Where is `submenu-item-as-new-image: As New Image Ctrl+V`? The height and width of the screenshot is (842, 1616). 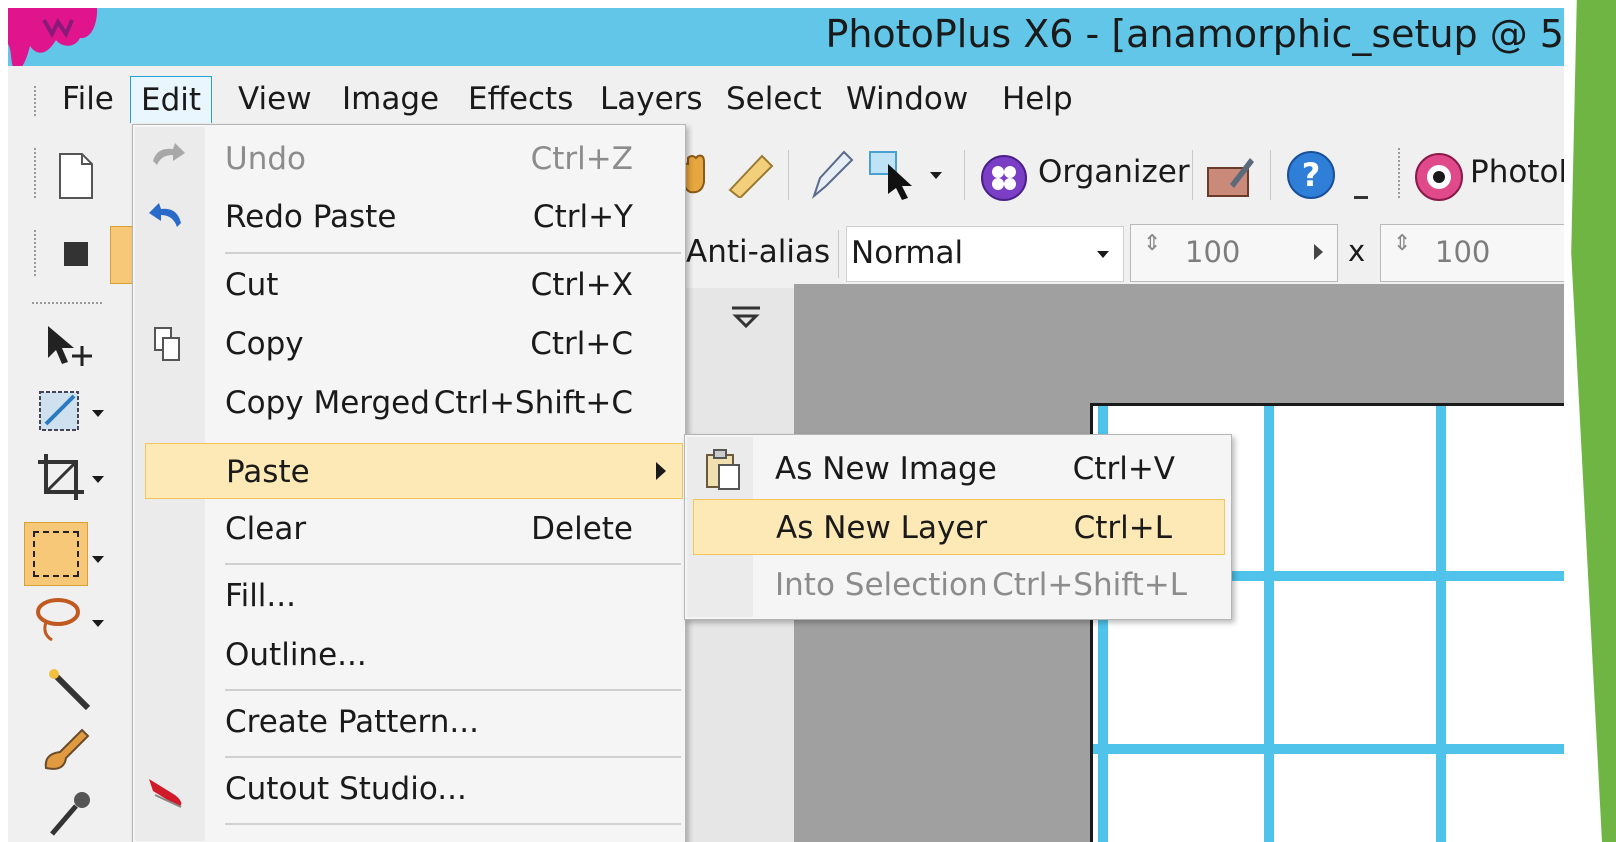 submenu-item-as-new-image: As New Image Ctrl+V is located at coordinates (957, 469).